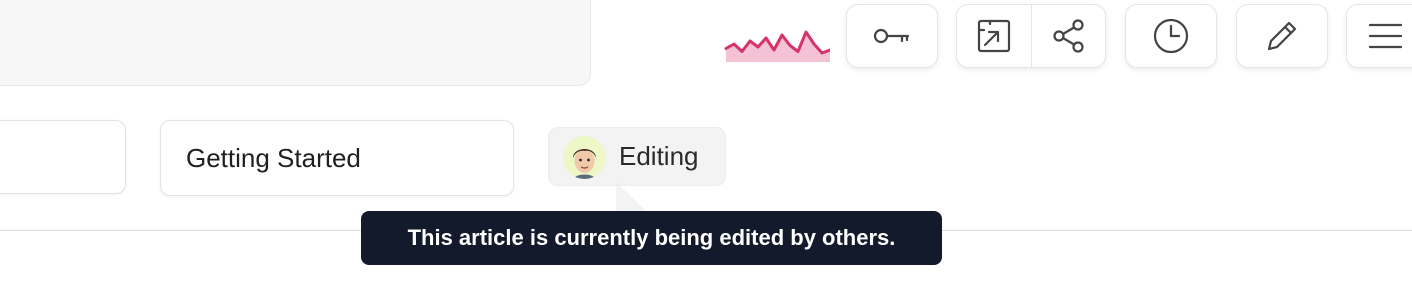 This screenshot has height=286, width=1412. I want to click on api-key-button, so click(892, 36).